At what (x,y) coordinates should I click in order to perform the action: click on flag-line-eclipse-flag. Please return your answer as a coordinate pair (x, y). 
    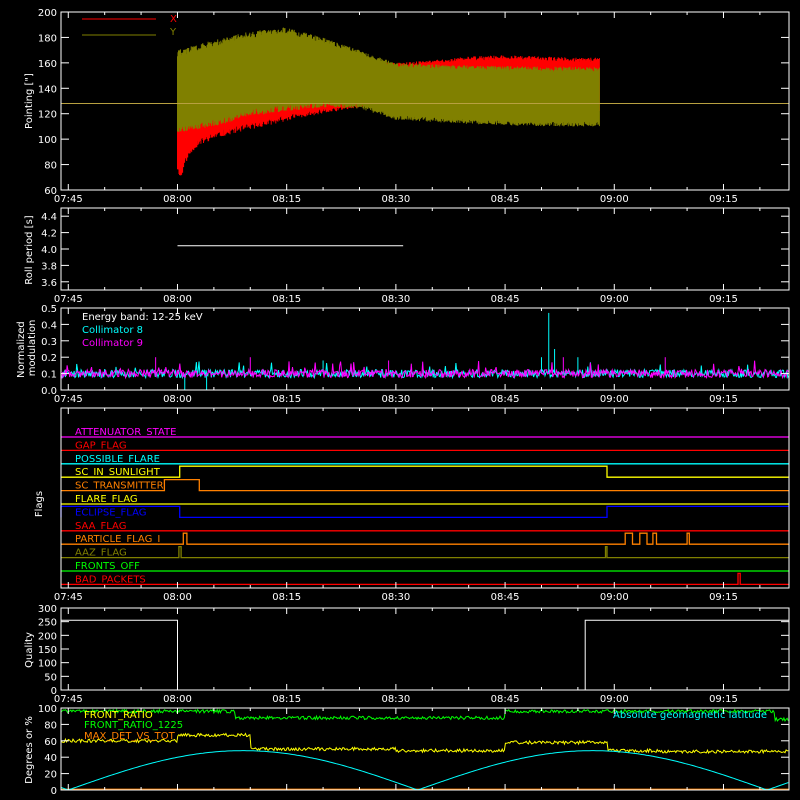
    Looking at the image, I should click on (424, 512).